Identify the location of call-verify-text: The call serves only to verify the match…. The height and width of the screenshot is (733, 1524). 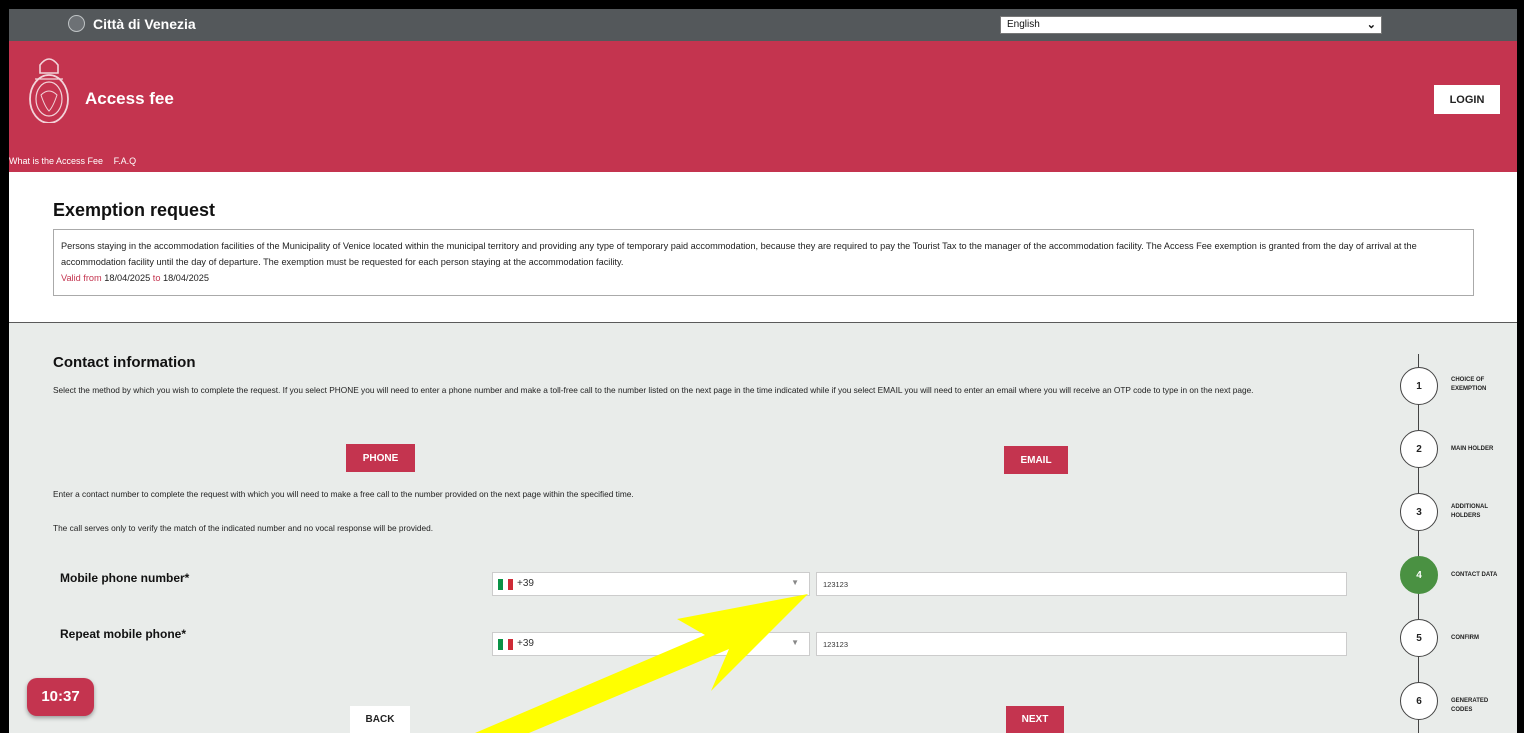
(243, 528).